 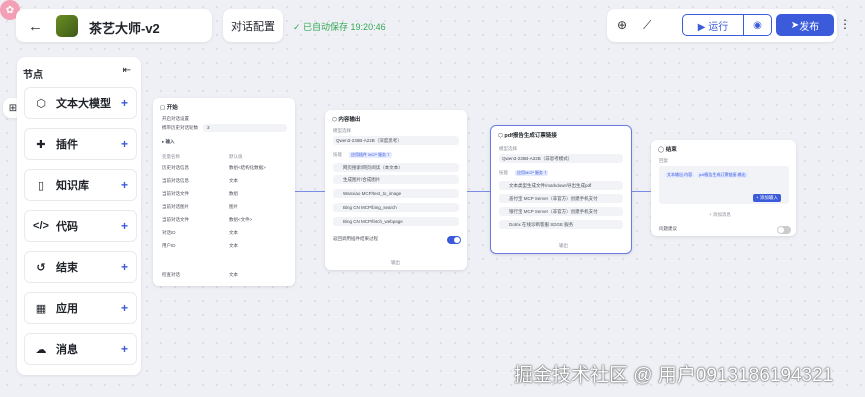 I want to click on message-icon: ☁, so click(x=41, y=349).